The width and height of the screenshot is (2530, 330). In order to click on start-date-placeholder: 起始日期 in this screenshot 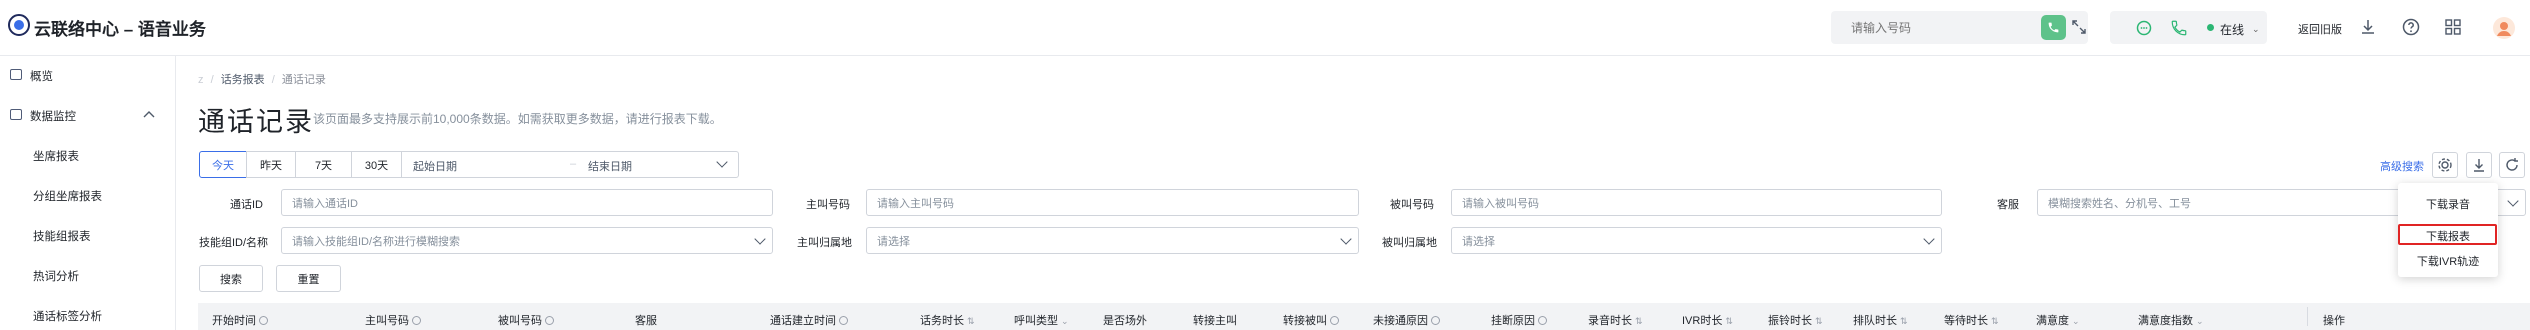, I will do `click(435, 166)`.